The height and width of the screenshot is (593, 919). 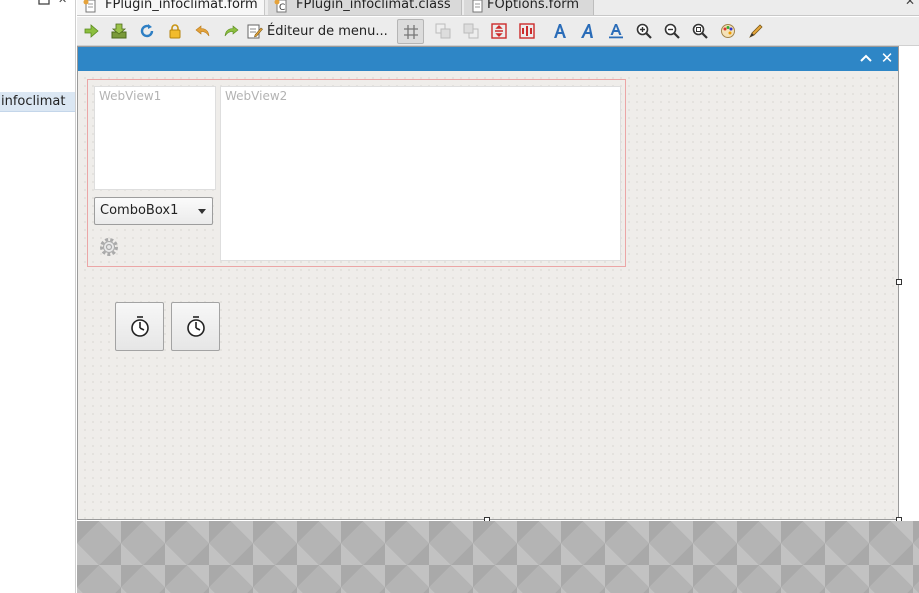 What do you see at coordinates (700, 31) in the screenshot?
I see `zoom-fit-icon` at bounding box center [700, 31].